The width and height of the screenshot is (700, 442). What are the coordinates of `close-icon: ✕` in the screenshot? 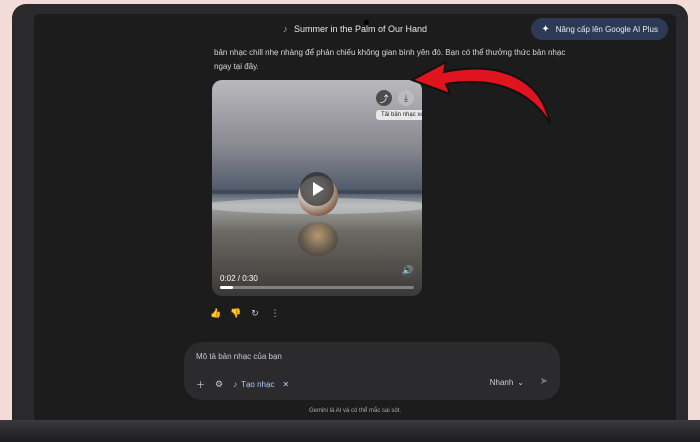 It's located at (285, 384).